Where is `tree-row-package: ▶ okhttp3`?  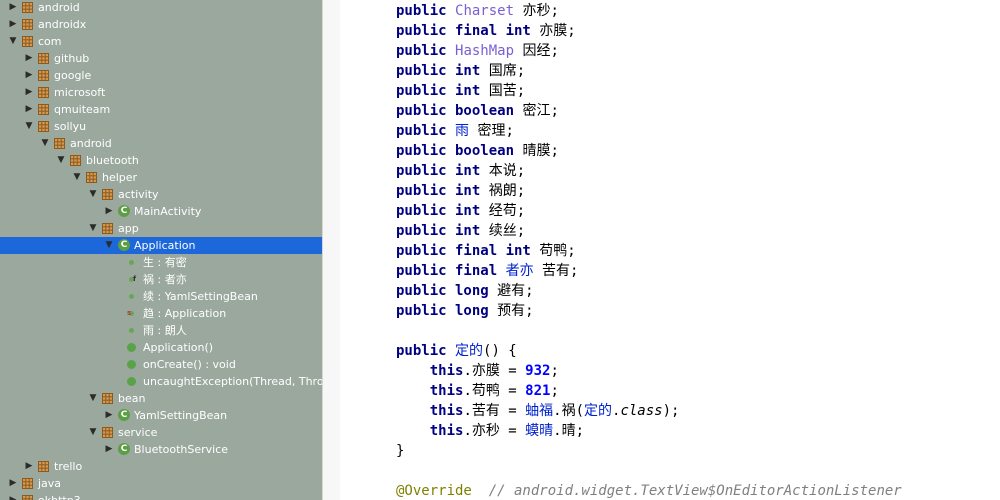
tree-row-package: ▶ okhttp3 is located at coordinates (161, 496).